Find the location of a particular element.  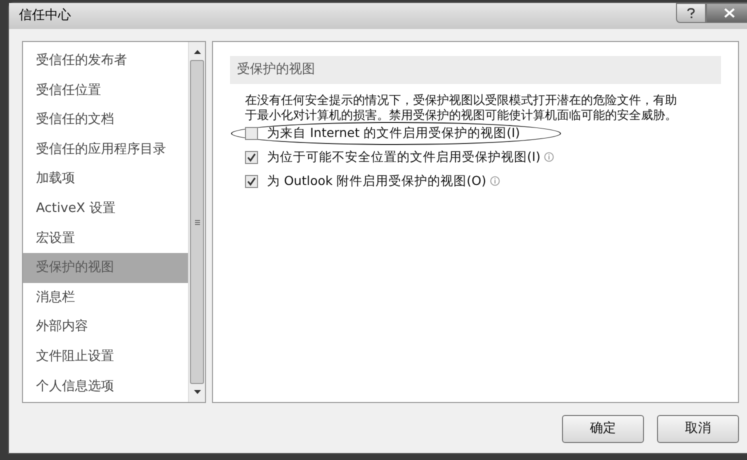

sidebar-item: 受信任的发布者 is located at coordinates (105, 61).